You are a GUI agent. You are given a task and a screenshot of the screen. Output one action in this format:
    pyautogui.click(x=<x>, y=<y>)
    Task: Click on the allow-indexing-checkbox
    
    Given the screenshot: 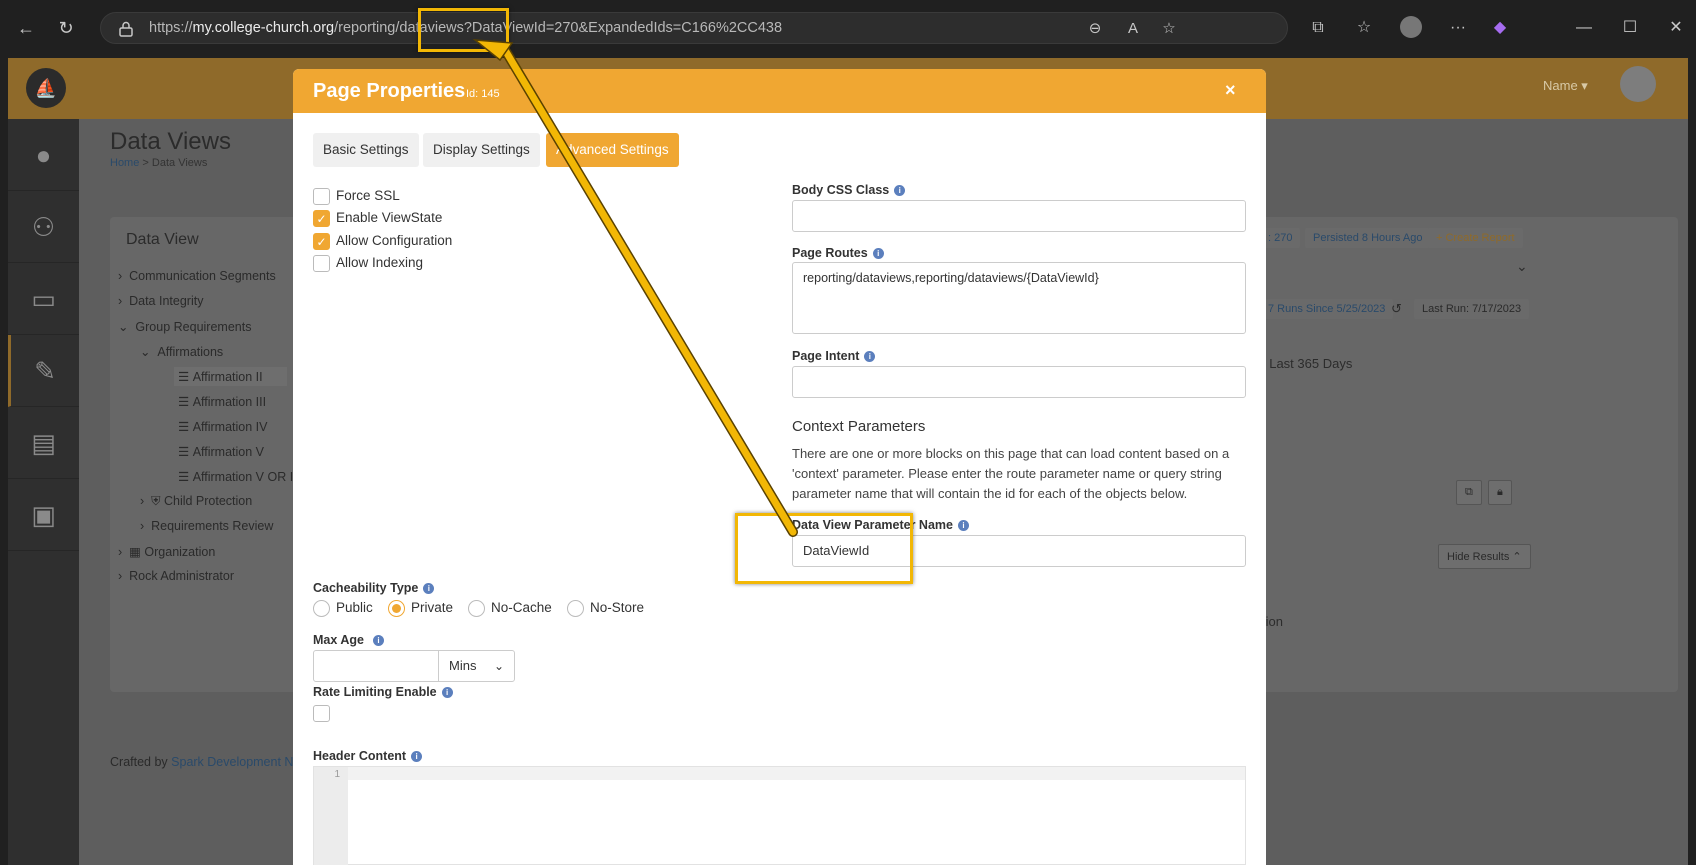 What is the action you would take?
    pyautogui.click(x=321, y=263)
    